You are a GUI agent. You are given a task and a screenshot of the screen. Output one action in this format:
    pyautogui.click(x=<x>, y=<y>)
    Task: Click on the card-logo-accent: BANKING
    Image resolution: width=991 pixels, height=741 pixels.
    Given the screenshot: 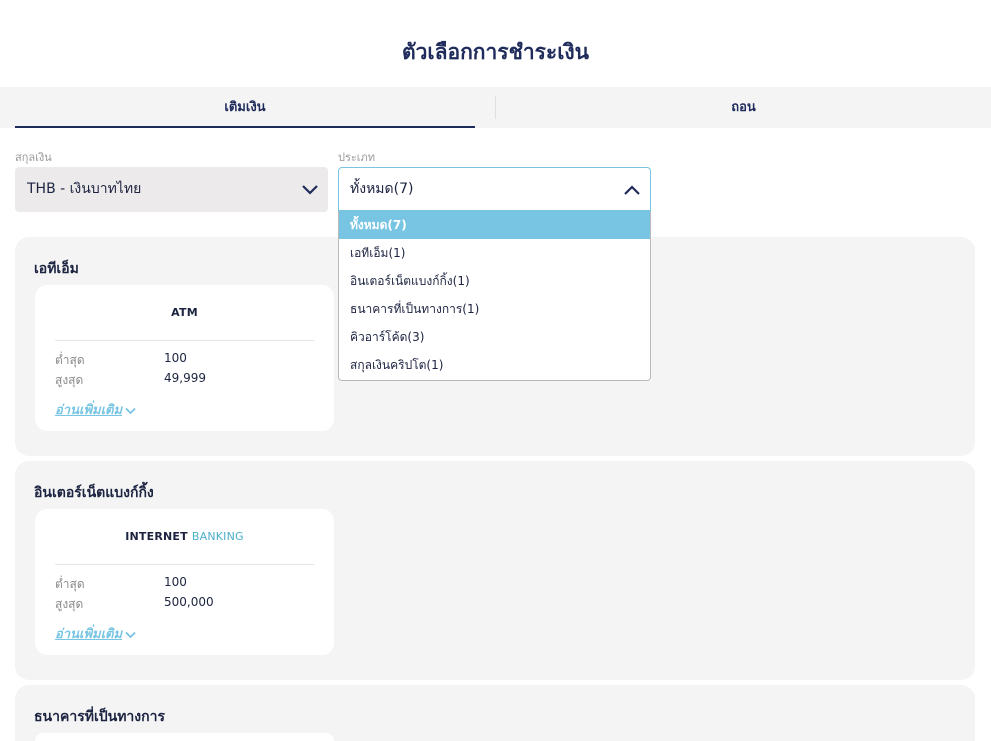 What is the action you would take?
    pyautogui.click(x=217, y=536)
    